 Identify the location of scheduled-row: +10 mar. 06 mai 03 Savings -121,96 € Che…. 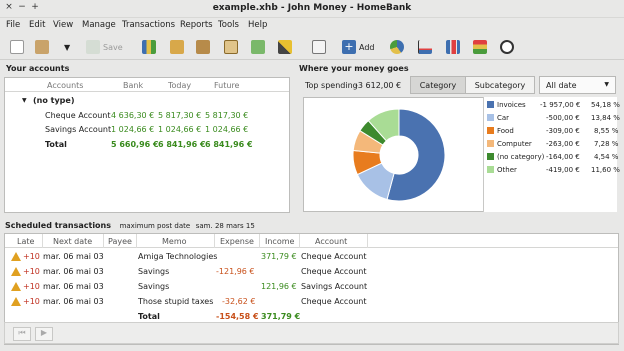
(311, 272).